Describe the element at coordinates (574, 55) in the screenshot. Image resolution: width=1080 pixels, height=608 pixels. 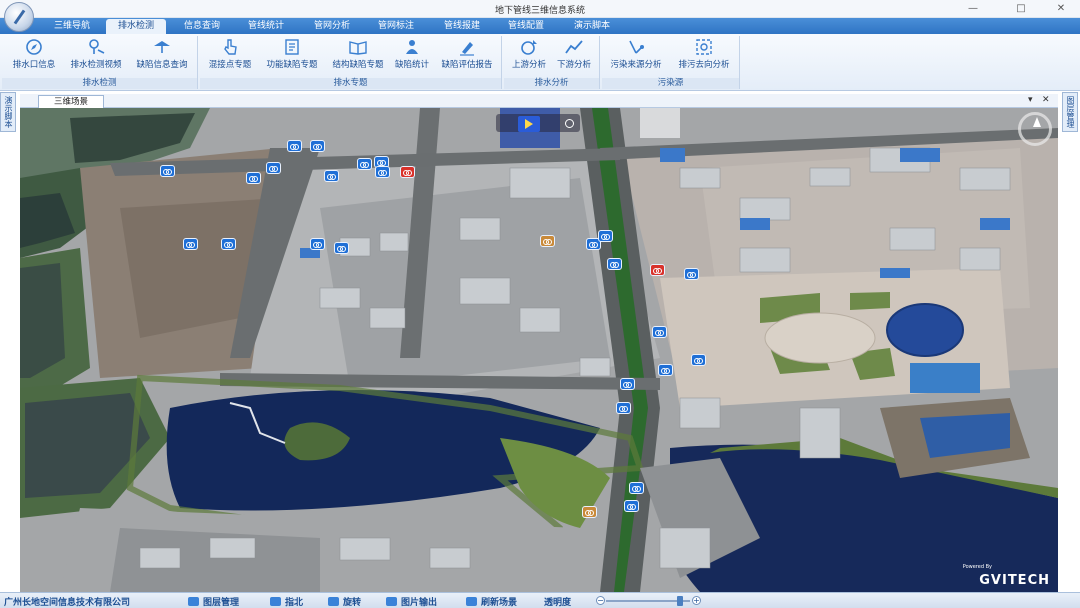
I see `downstream-analysis-button: 下游分析` at that location.